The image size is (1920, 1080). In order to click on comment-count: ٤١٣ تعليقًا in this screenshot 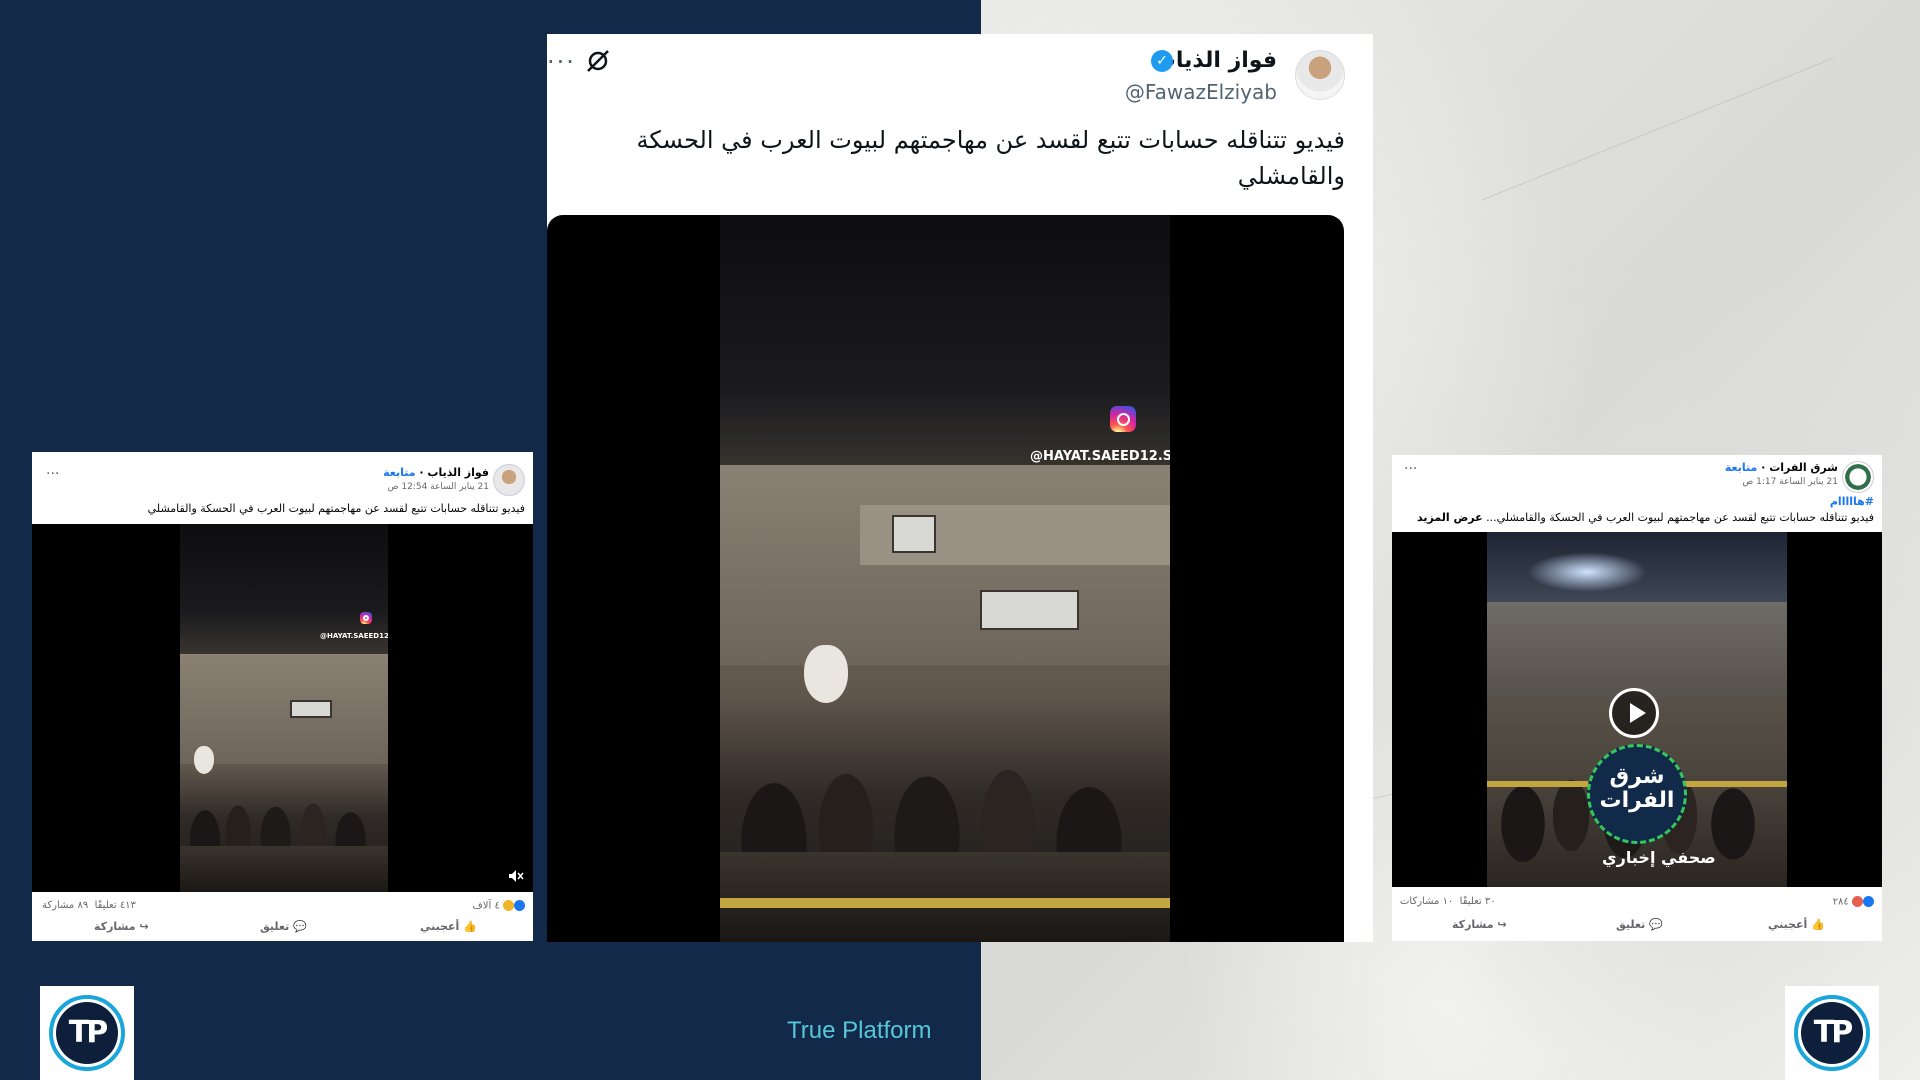, I will do `click(115, 905)`.